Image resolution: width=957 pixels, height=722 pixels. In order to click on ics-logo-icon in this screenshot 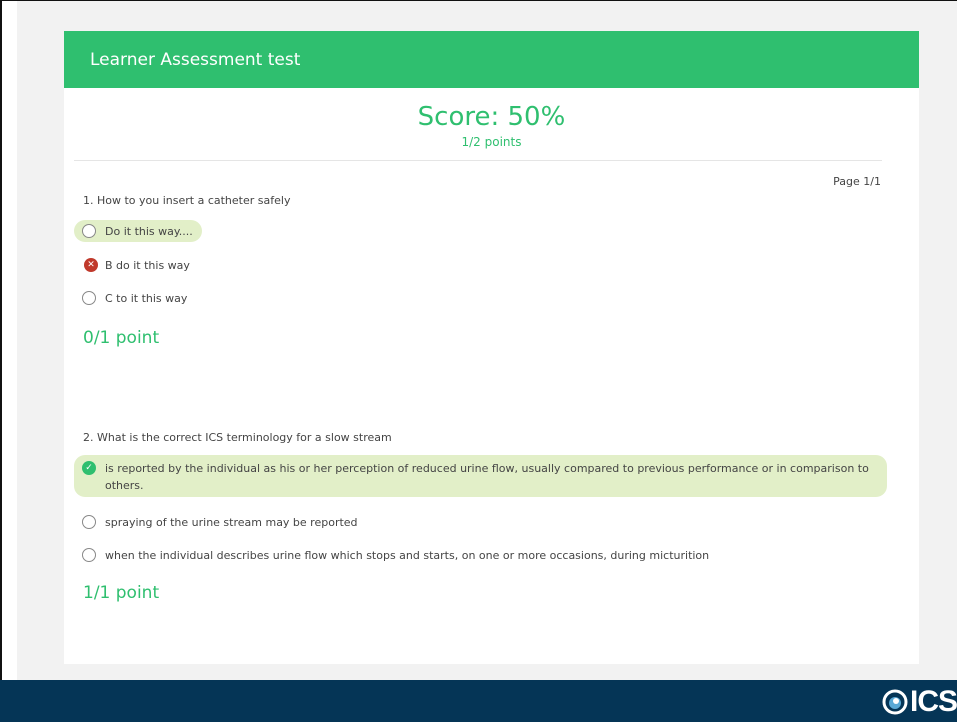, I will do `click(895, 702)`.